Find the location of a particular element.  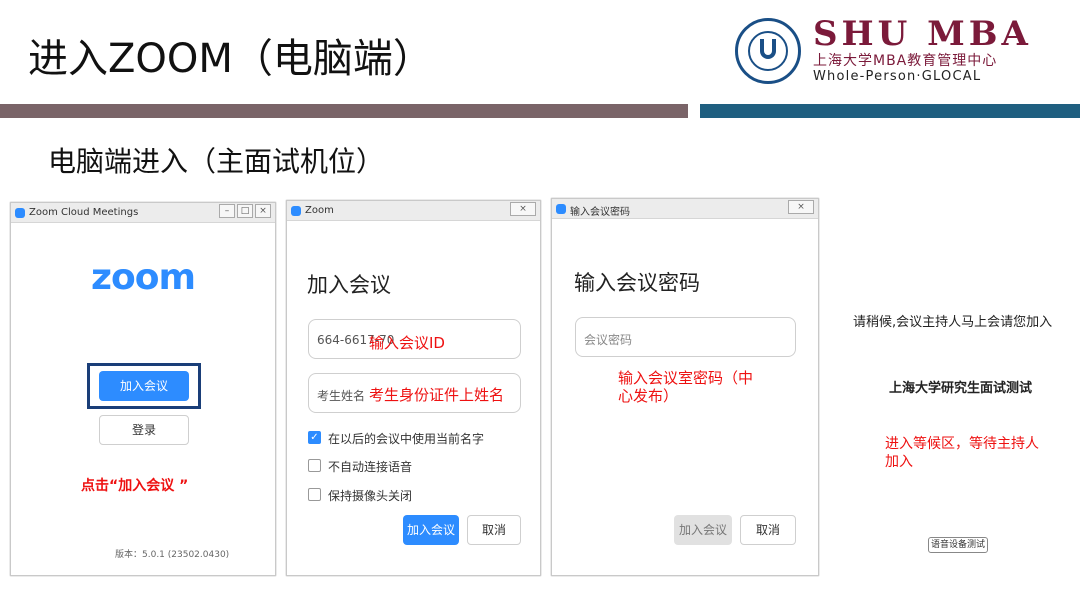

window-title: Zoom is located at coordinates (319, 210).